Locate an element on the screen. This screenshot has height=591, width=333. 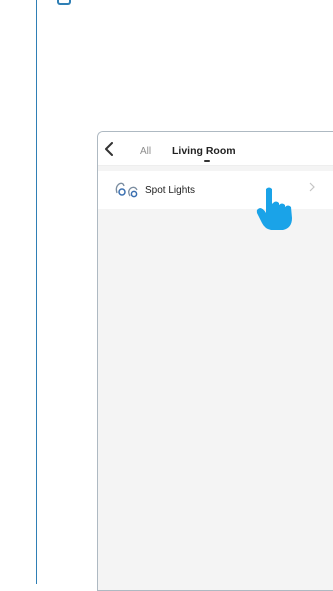
tab-all: All is located at coordinates (145, 151).